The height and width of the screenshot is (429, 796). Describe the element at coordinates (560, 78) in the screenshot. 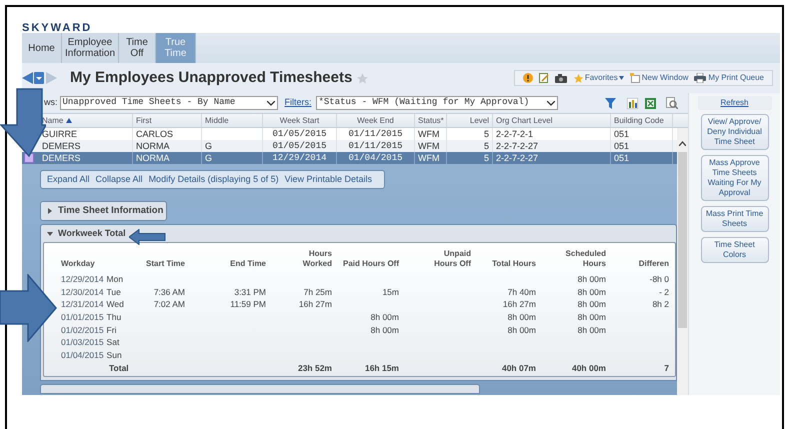

I see `camera-icon` at that location.